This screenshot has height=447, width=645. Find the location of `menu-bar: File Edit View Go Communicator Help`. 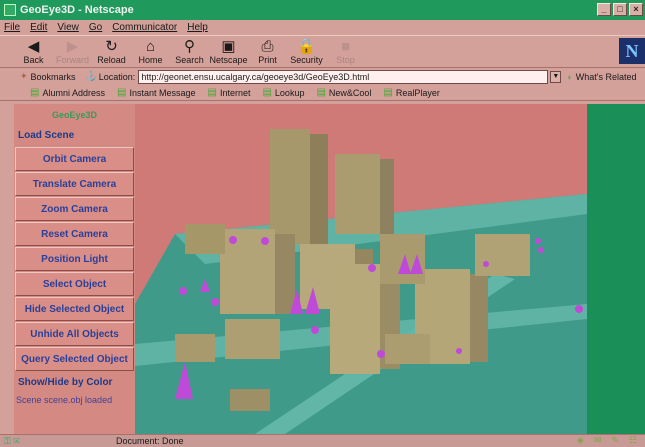

menu-bar: File Edit View Go Communicator Help is located at coordinates (322, 27).